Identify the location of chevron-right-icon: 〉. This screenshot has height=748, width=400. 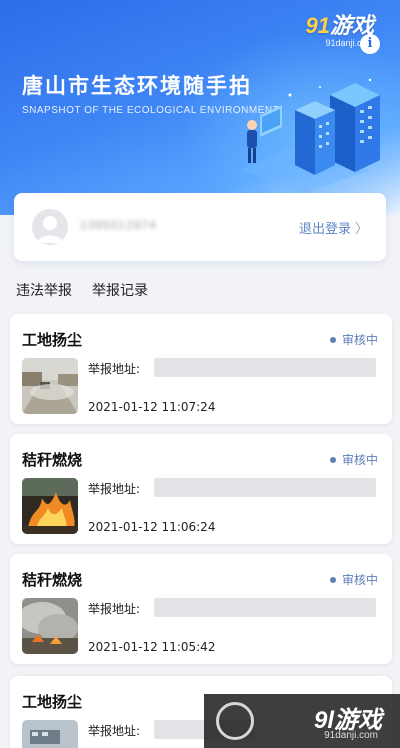
(361, 229).